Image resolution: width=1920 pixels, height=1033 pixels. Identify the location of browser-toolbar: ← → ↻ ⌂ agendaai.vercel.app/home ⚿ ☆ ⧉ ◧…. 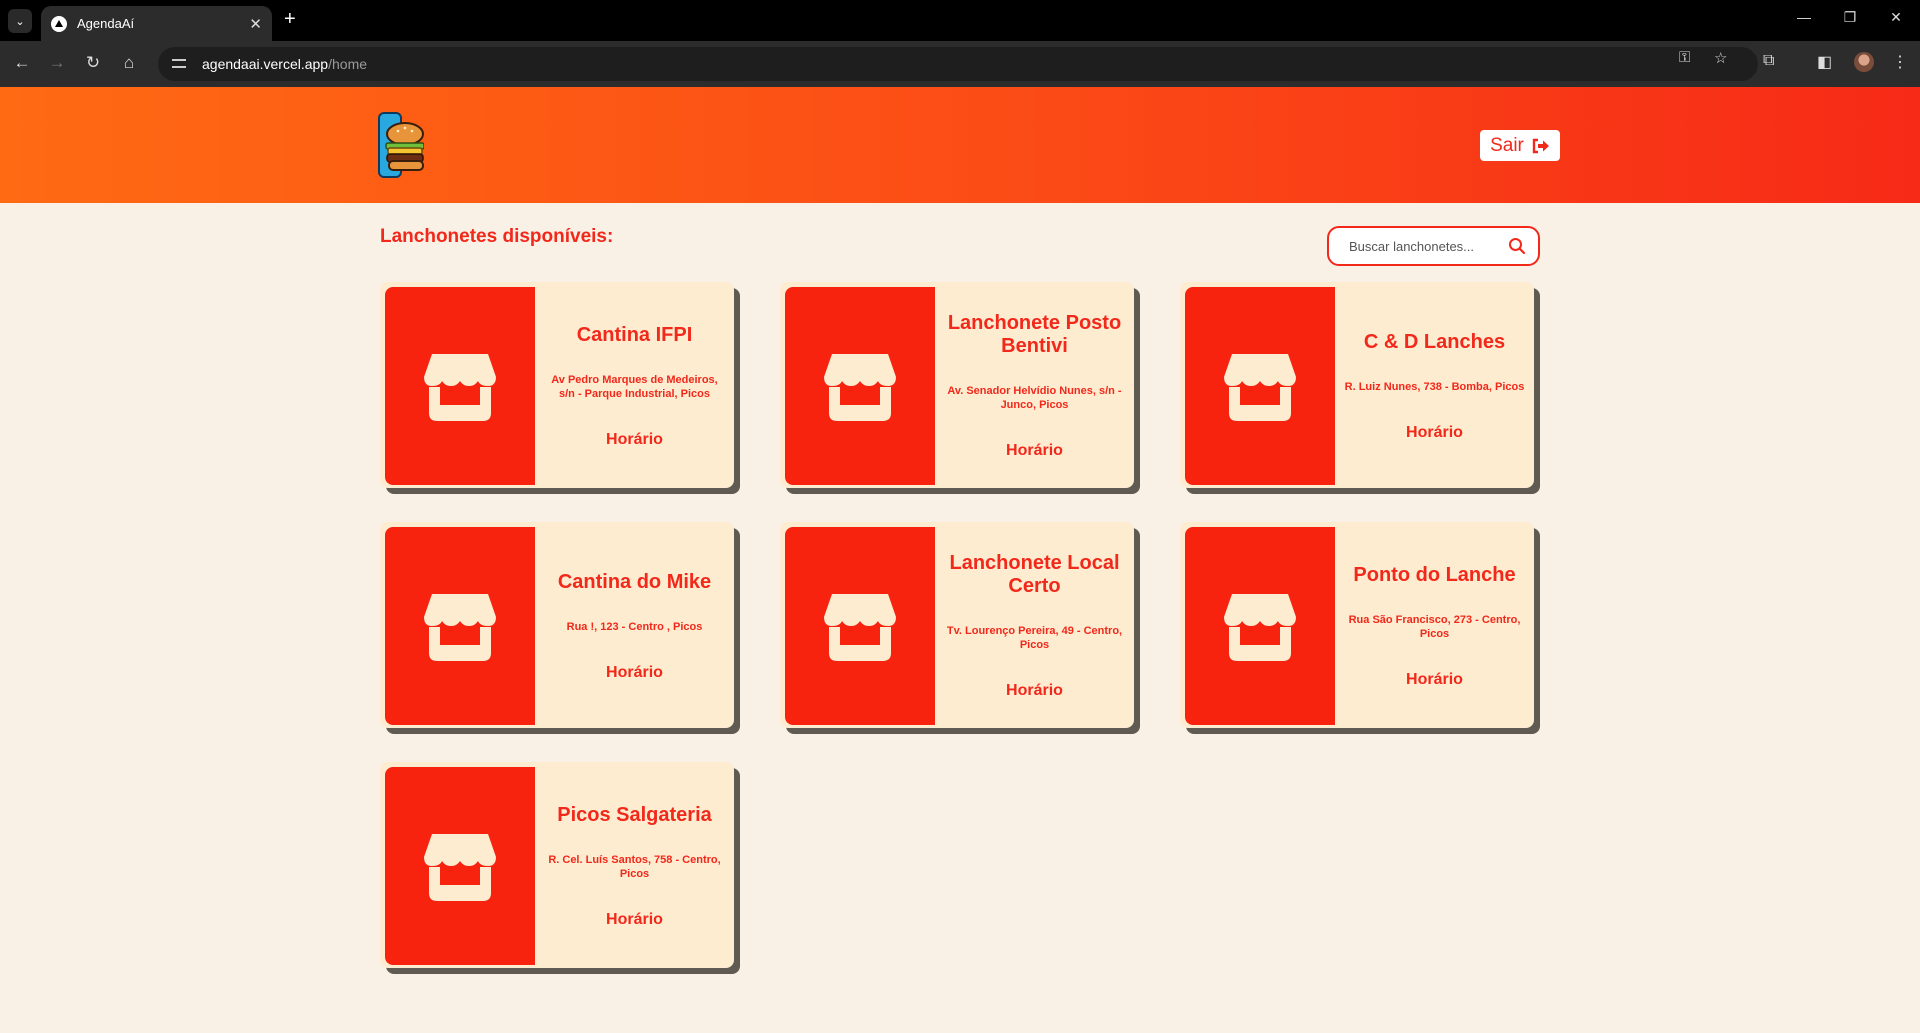
(960, 64).